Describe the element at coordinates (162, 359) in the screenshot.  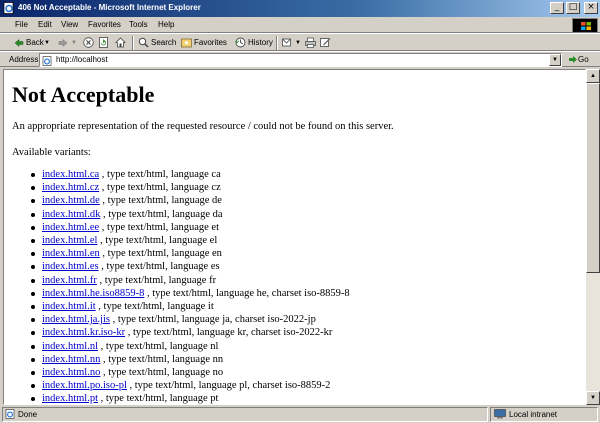
I see `variant-description: , type text/html, language nn` at that location.